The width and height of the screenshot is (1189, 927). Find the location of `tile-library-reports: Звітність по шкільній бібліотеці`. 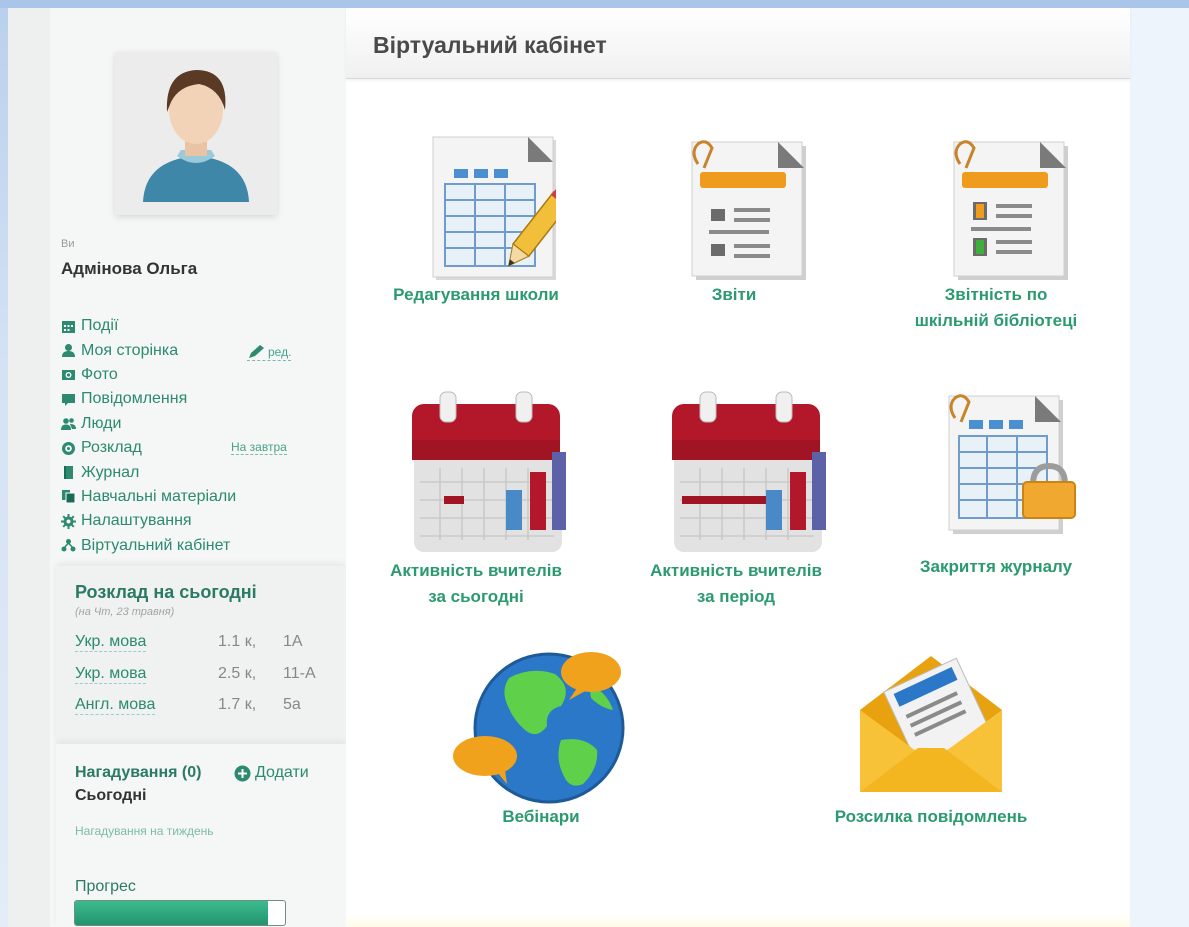

tile-library-reports: Звітність по шкільній бібліотеці is located at coordinates (996, 234).